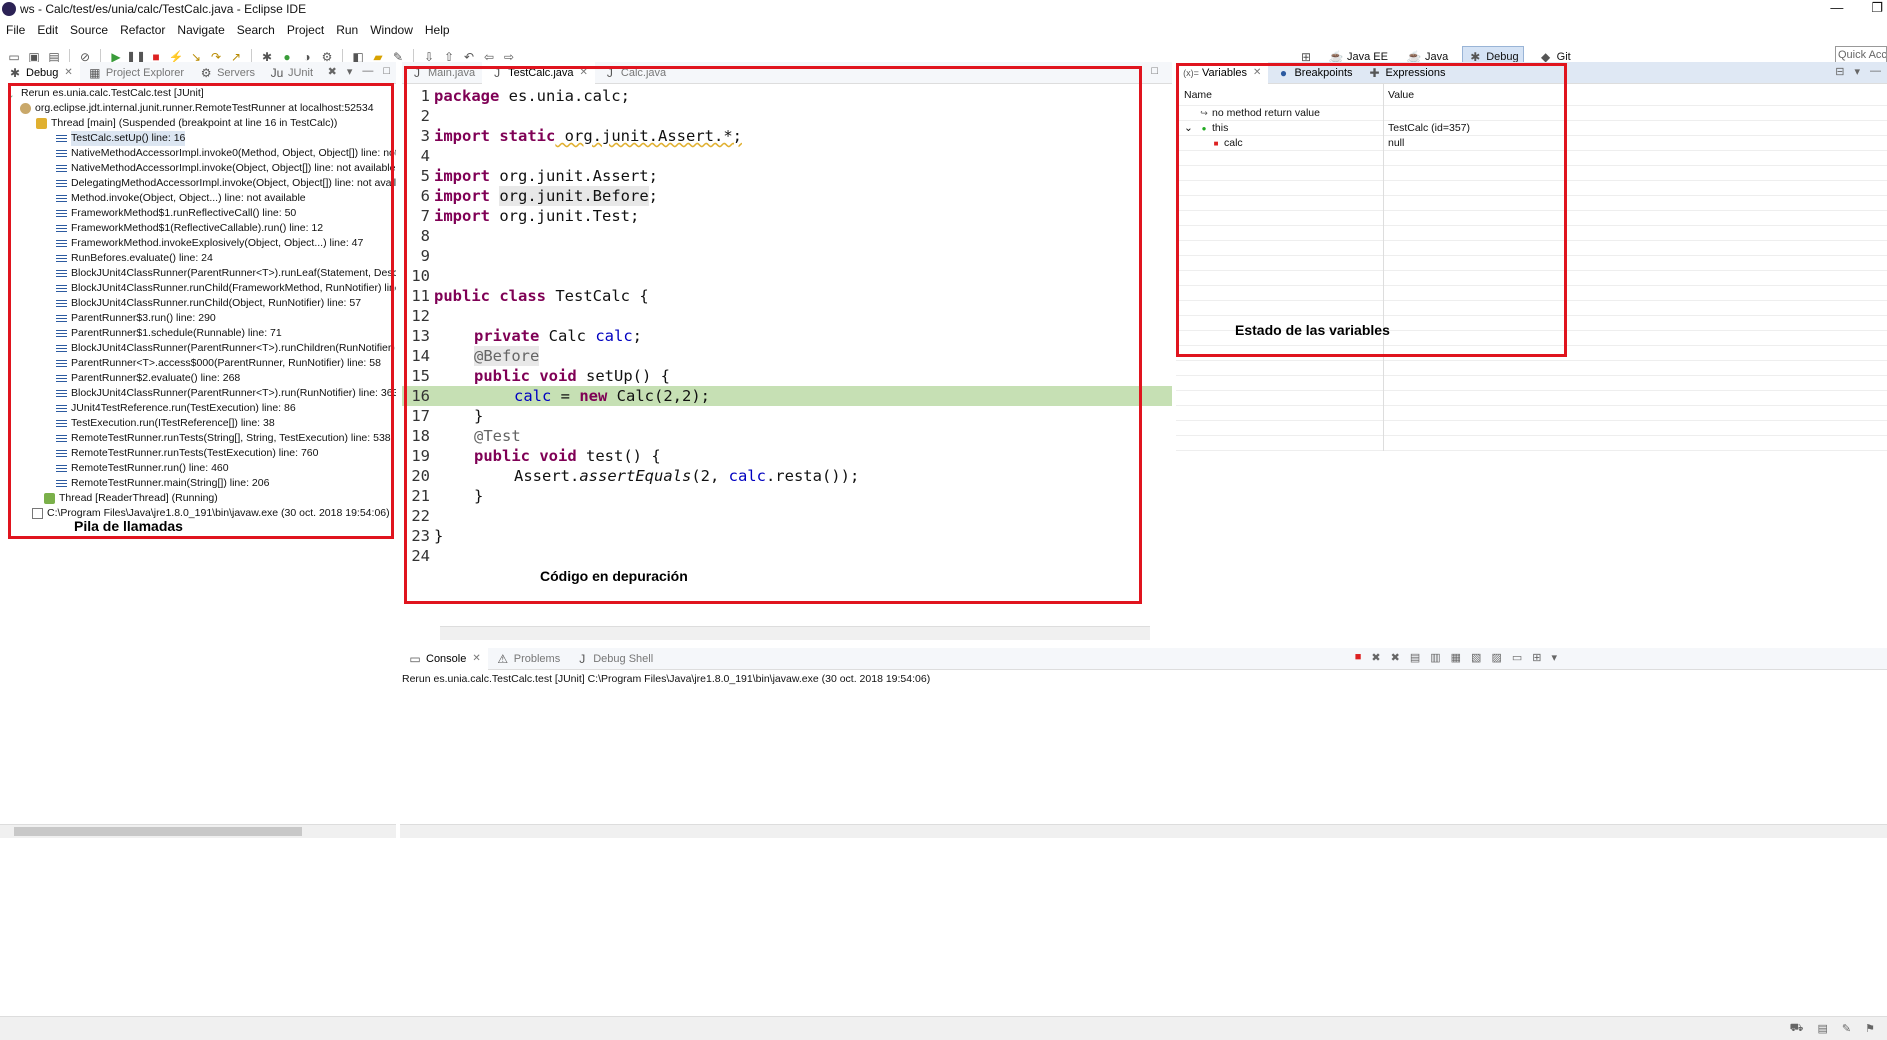 The width and height of the screenshot is (1887, 1040). Describe the element at coordinates (47, 30) in the screenshot. I see `menu-edit: Edit` at that location.